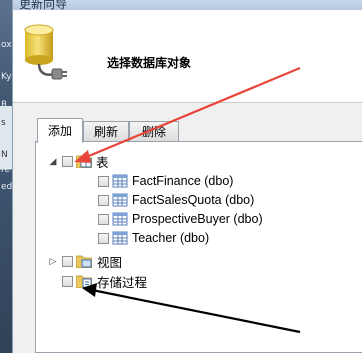  Describe the element at coordinates (53, 261) in the screenshot. I see `expand-triangle-icon: ▷` at that location.